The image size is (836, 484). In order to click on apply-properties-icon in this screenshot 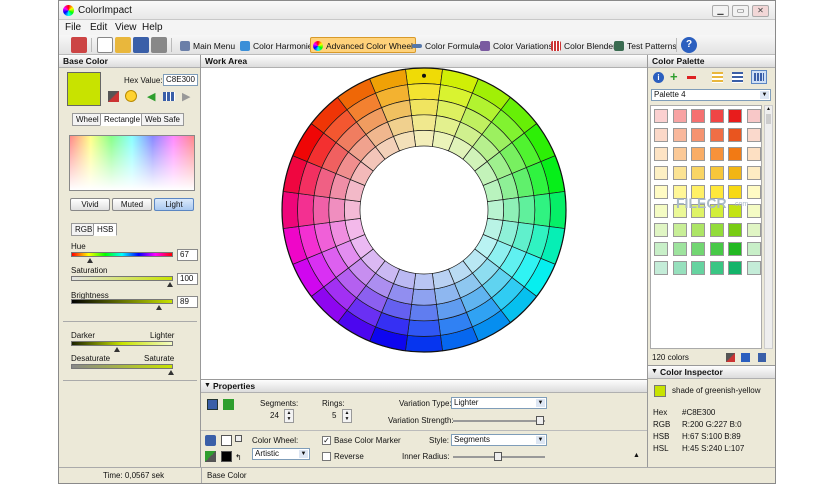, I will do `click(228, 404)`.